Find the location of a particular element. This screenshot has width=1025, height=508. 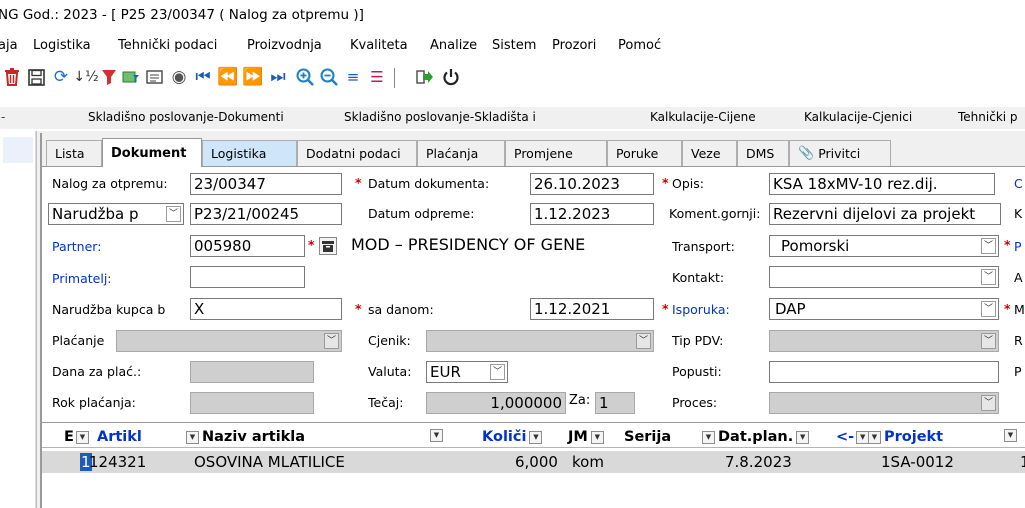

cell-kolicina: 6,000 is located at coordinates (536, 462).